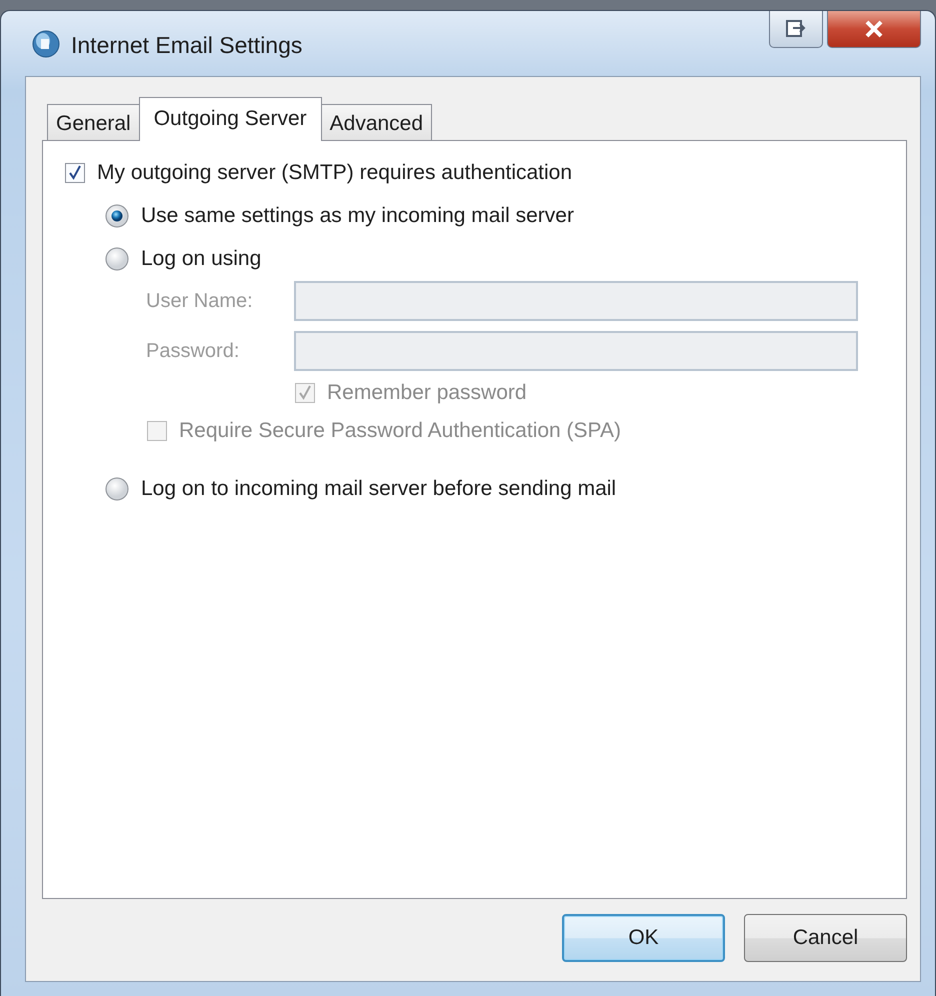 This screenshot has width=936, height=996. I want to click on restore-icon, so click(796, 29).